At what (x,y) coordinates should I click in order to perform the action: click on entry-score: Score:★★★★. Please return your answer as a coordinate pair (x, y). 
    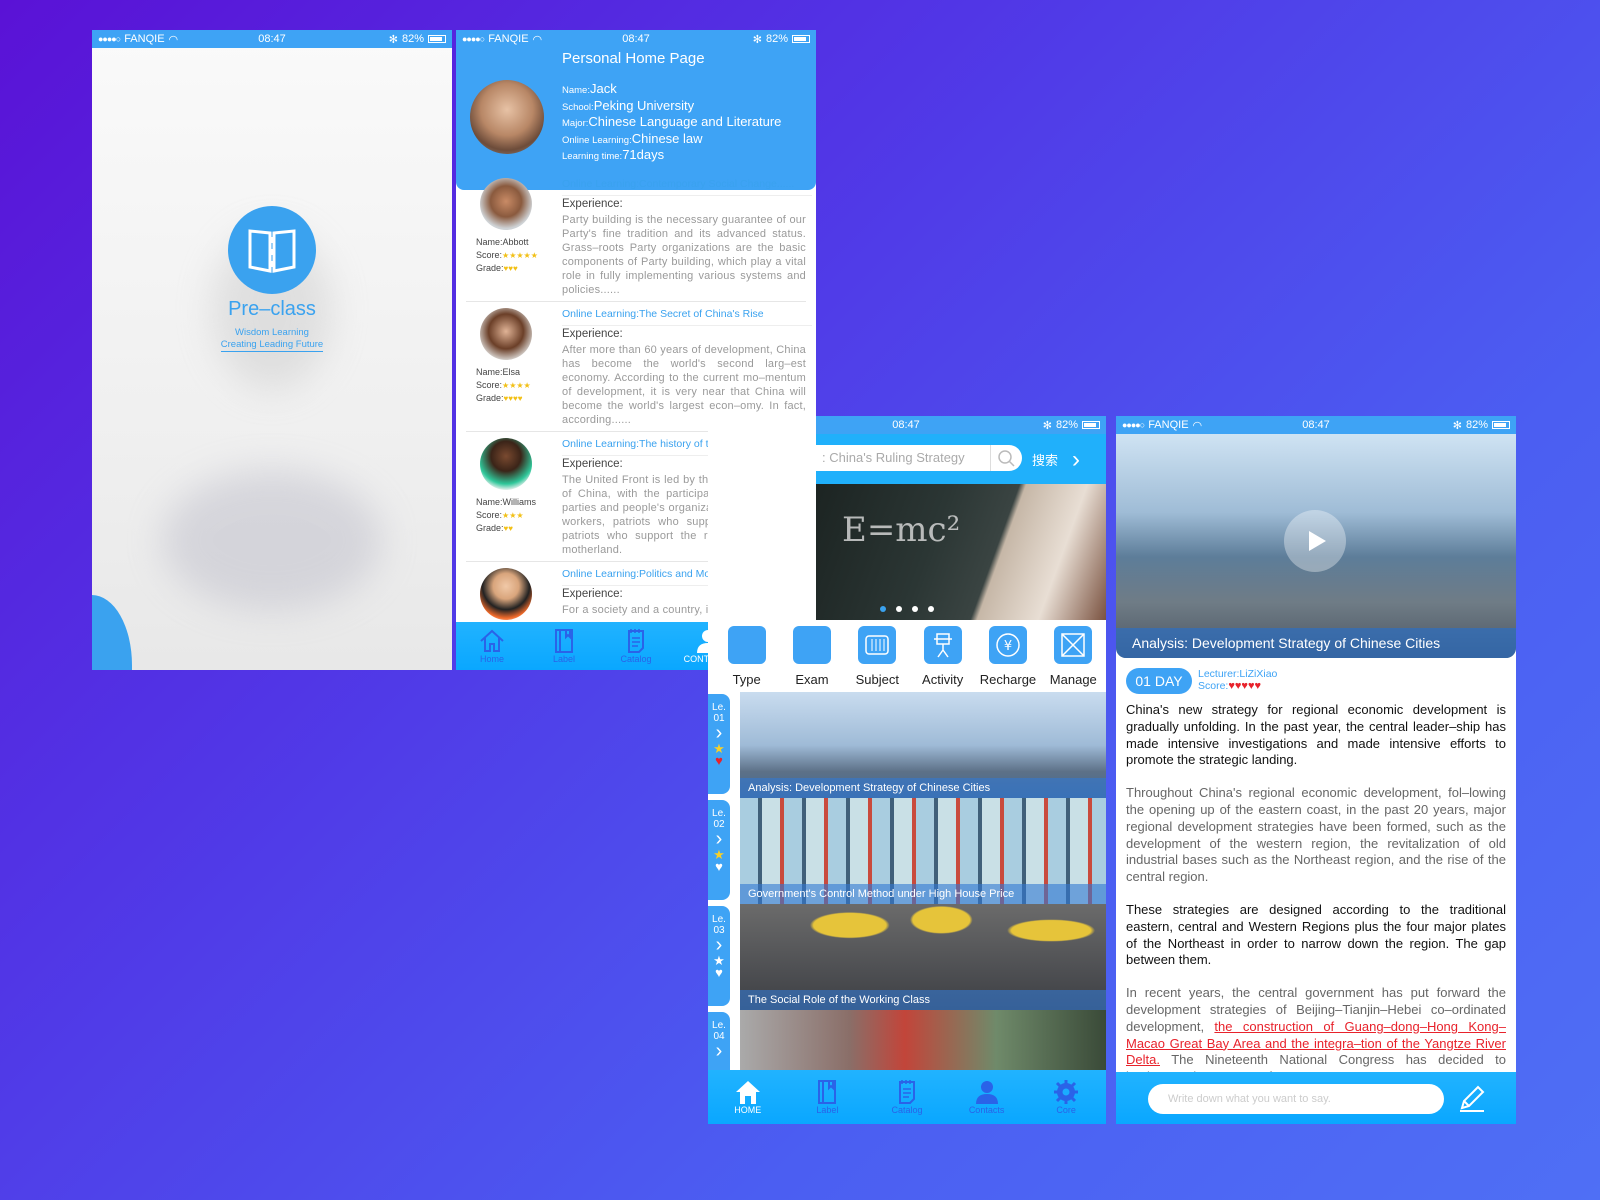
    Looking at the image, I should click on (503, 385).